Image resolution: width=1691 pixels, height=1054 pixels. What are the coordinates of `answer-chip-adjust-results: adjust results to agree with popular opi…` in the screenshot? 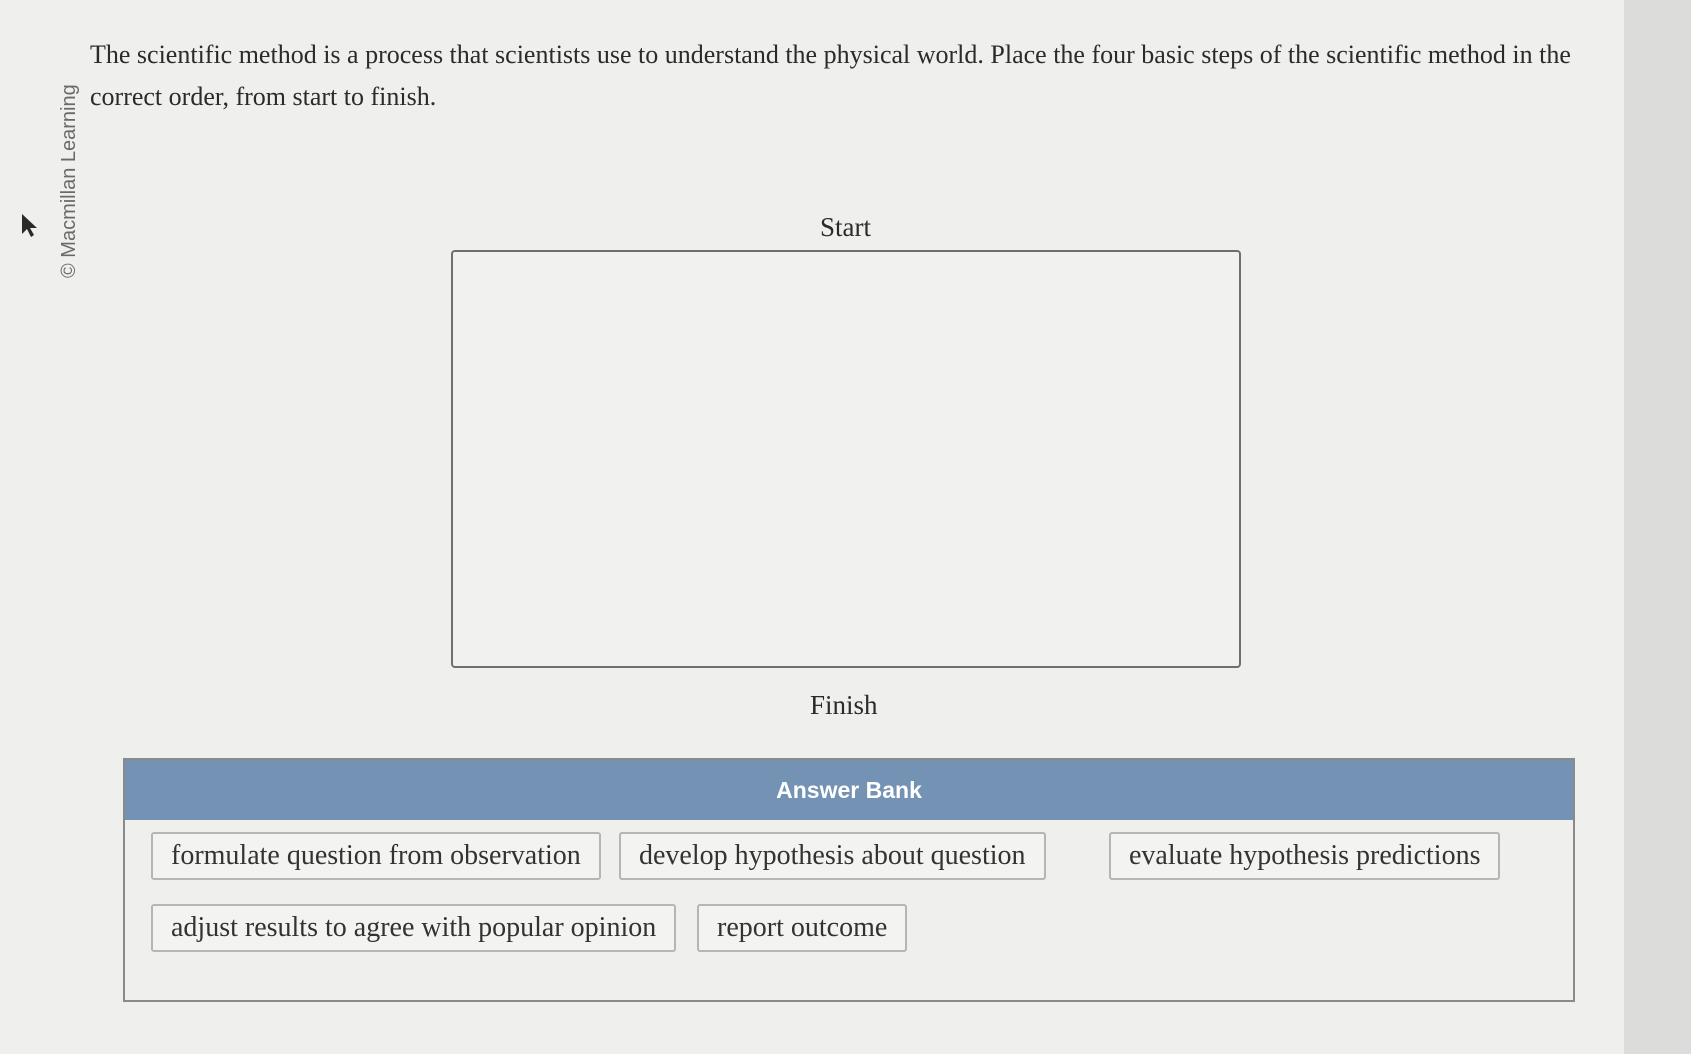 It's located at (414, 928).